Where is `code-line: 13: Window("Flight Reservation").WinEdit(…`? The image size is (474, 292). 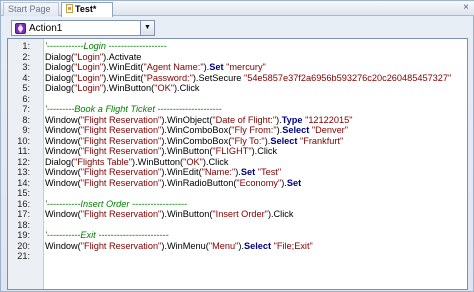
code-line: 13: Window("Flight Reservation").WinEdit(… is located at coordinates (237, 172).